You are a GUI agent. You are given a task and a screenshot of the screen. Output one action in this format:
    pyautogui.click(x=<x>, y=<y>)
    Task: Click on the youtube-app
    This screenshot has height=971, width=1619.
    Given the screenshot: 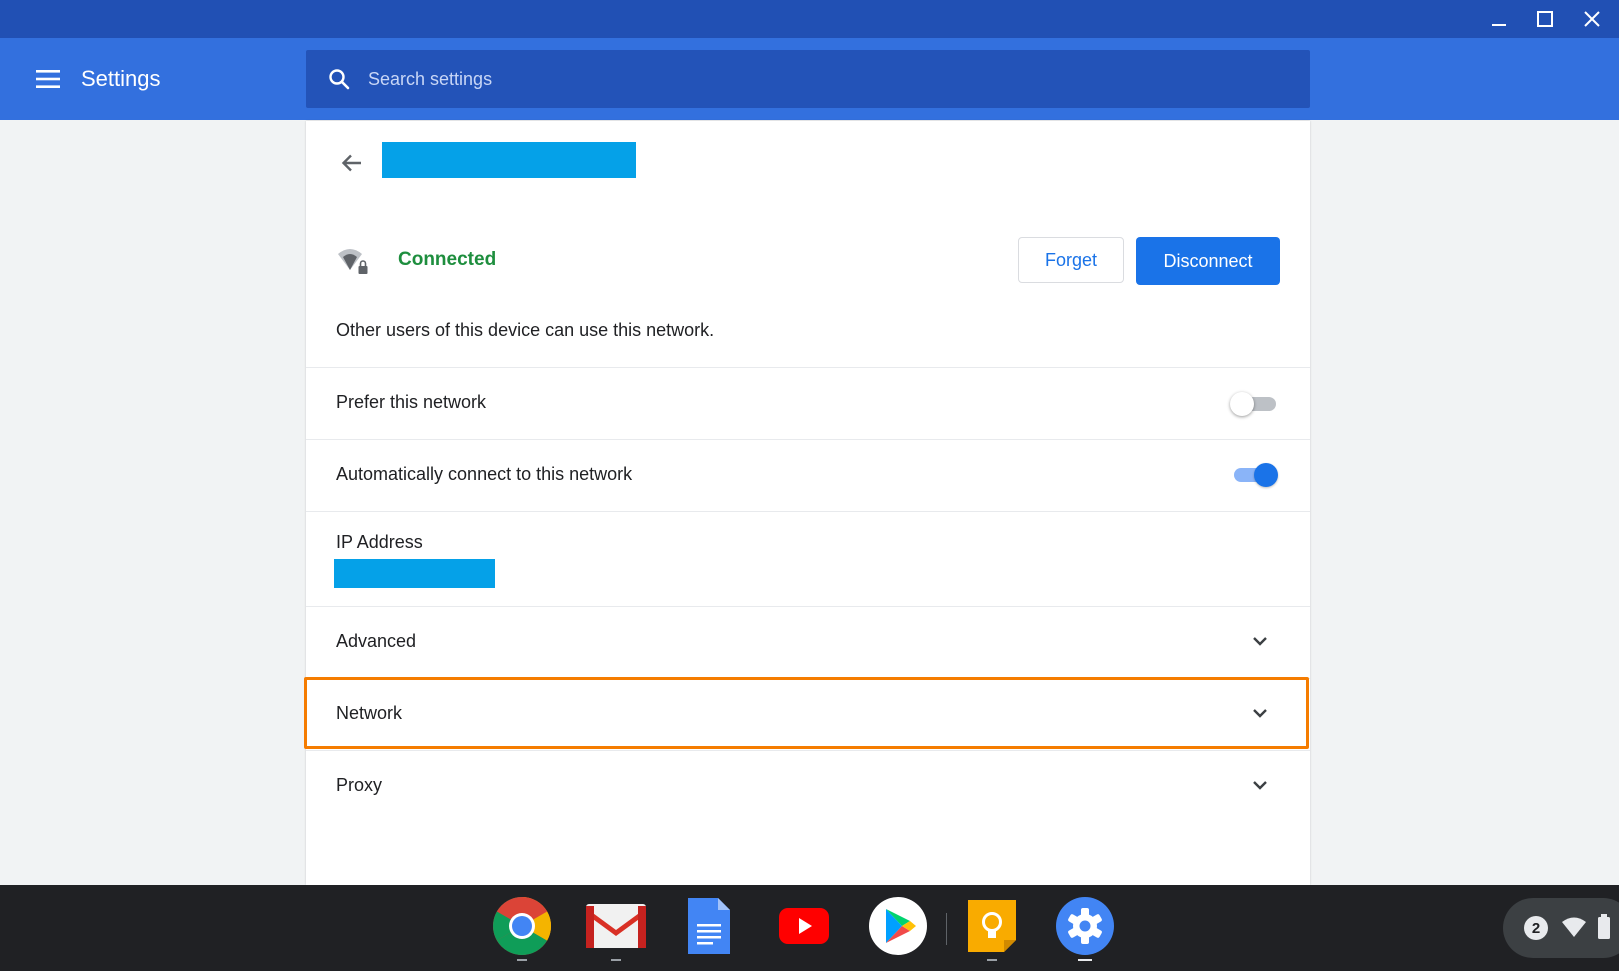 What is the action you would take?
    pyautogui.click(x=804, y=926)
    